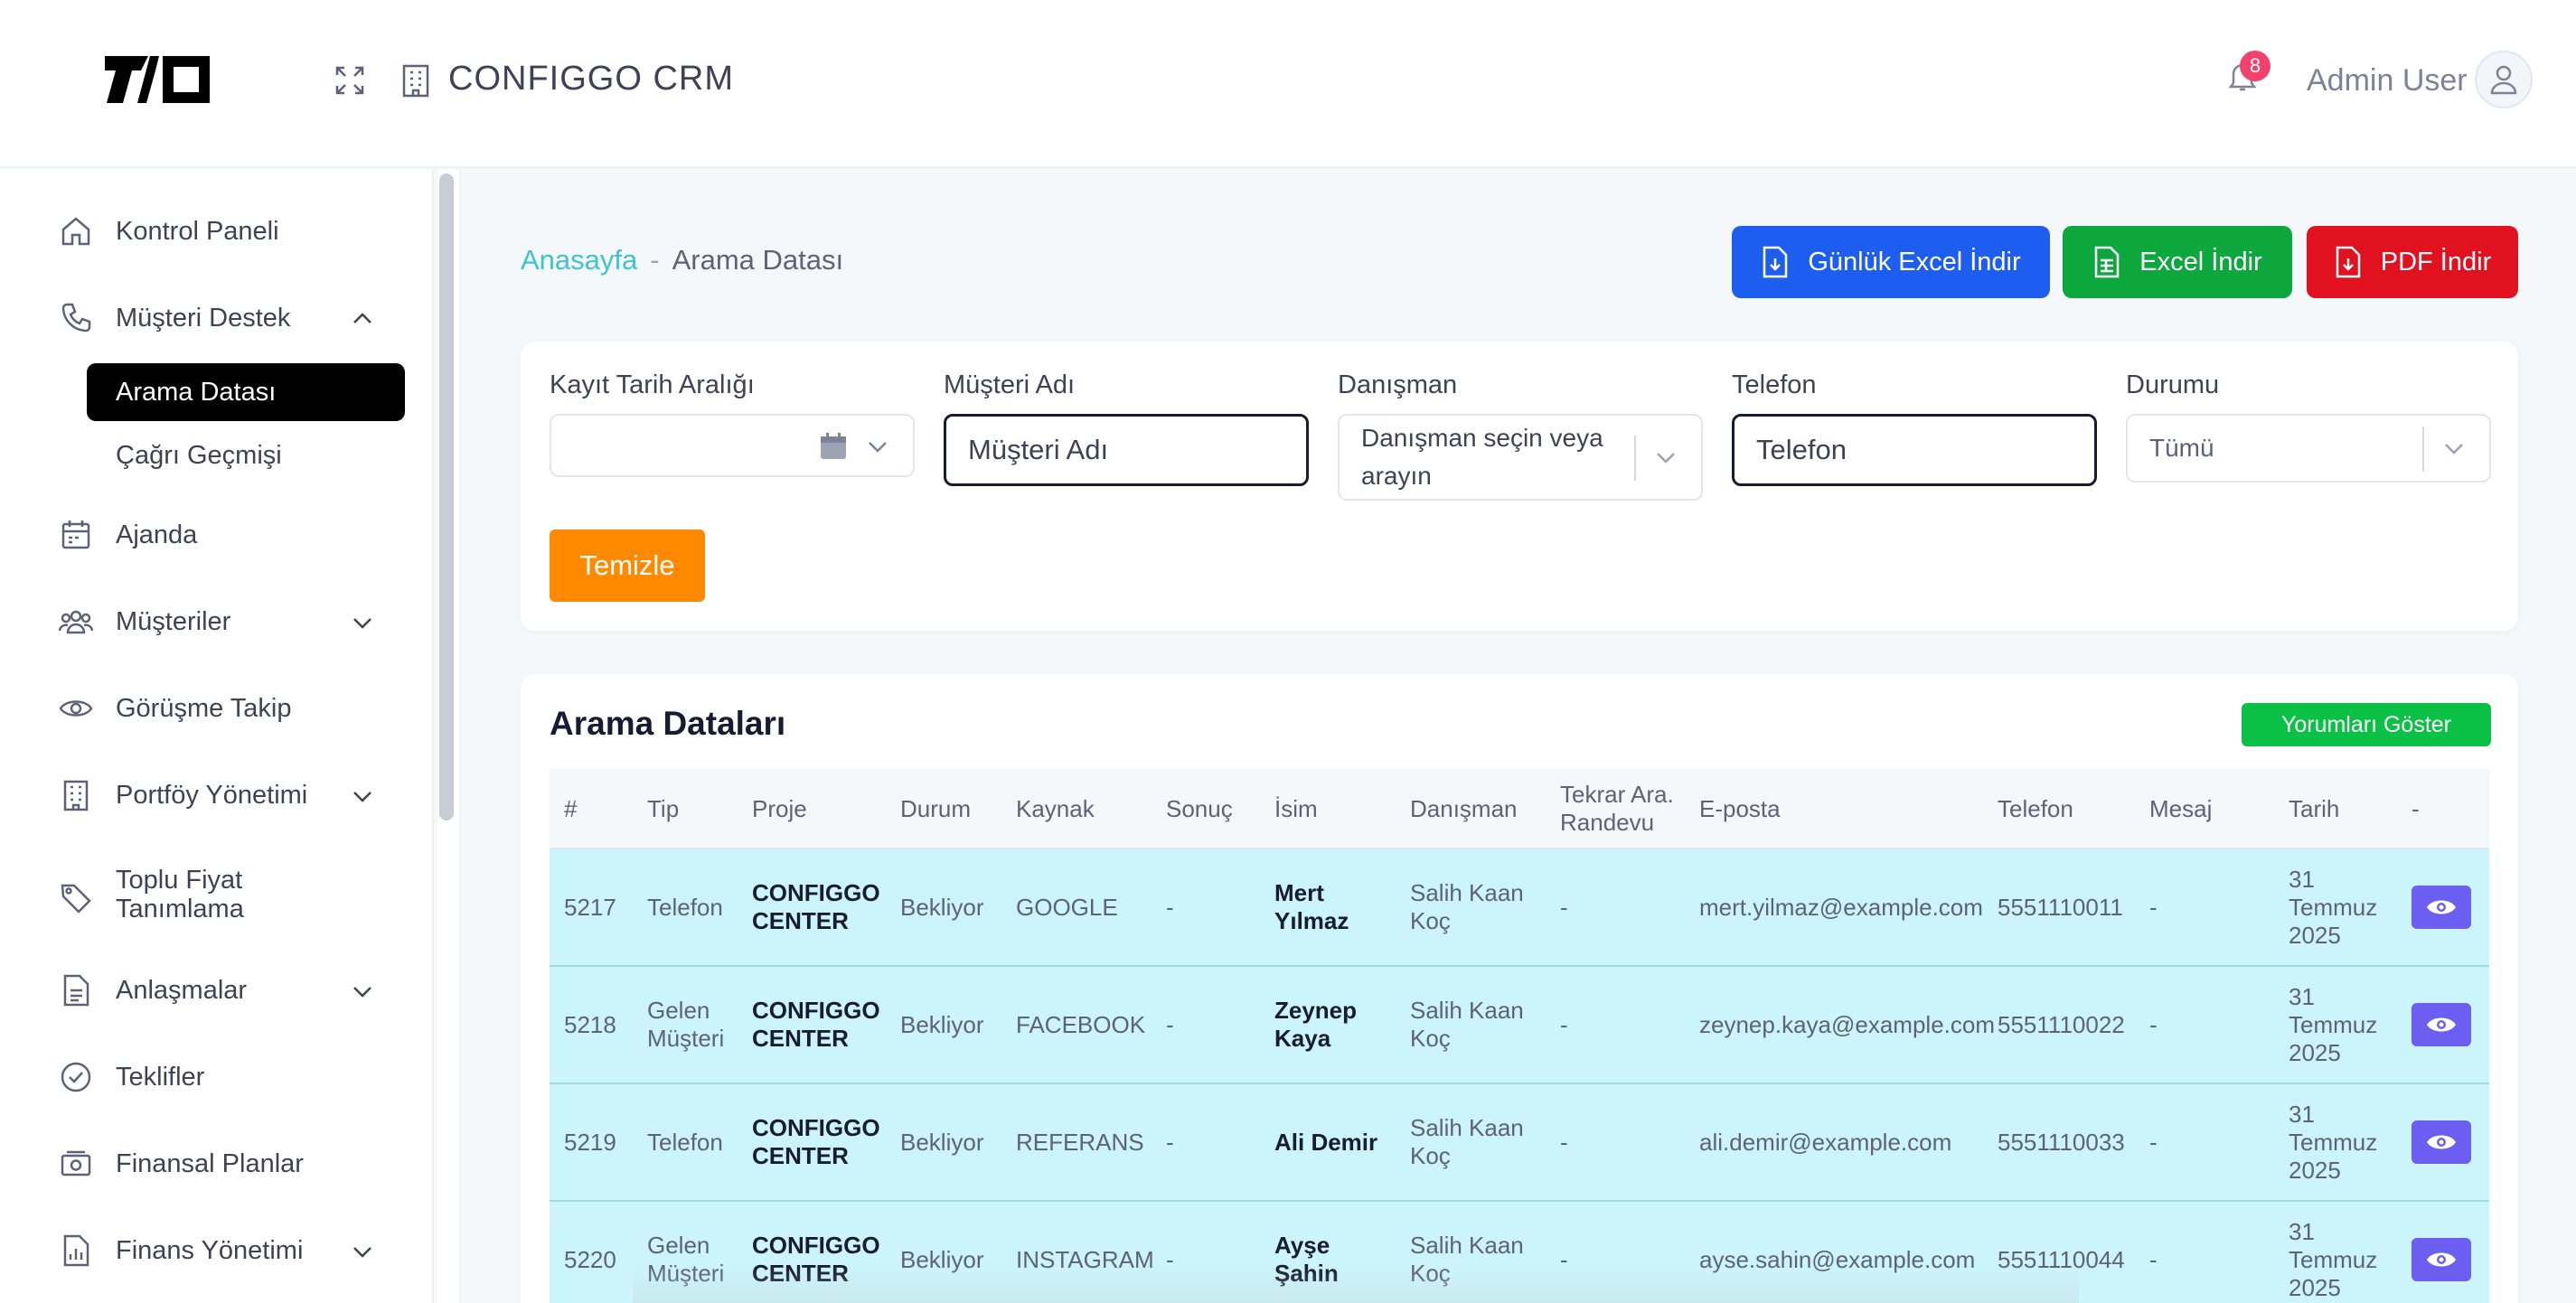  Describe the element at coordinates (220, 231) in the screenshot. I see `sidebar-item-kontrol-paneli: Kontrol Paneli` at that location.